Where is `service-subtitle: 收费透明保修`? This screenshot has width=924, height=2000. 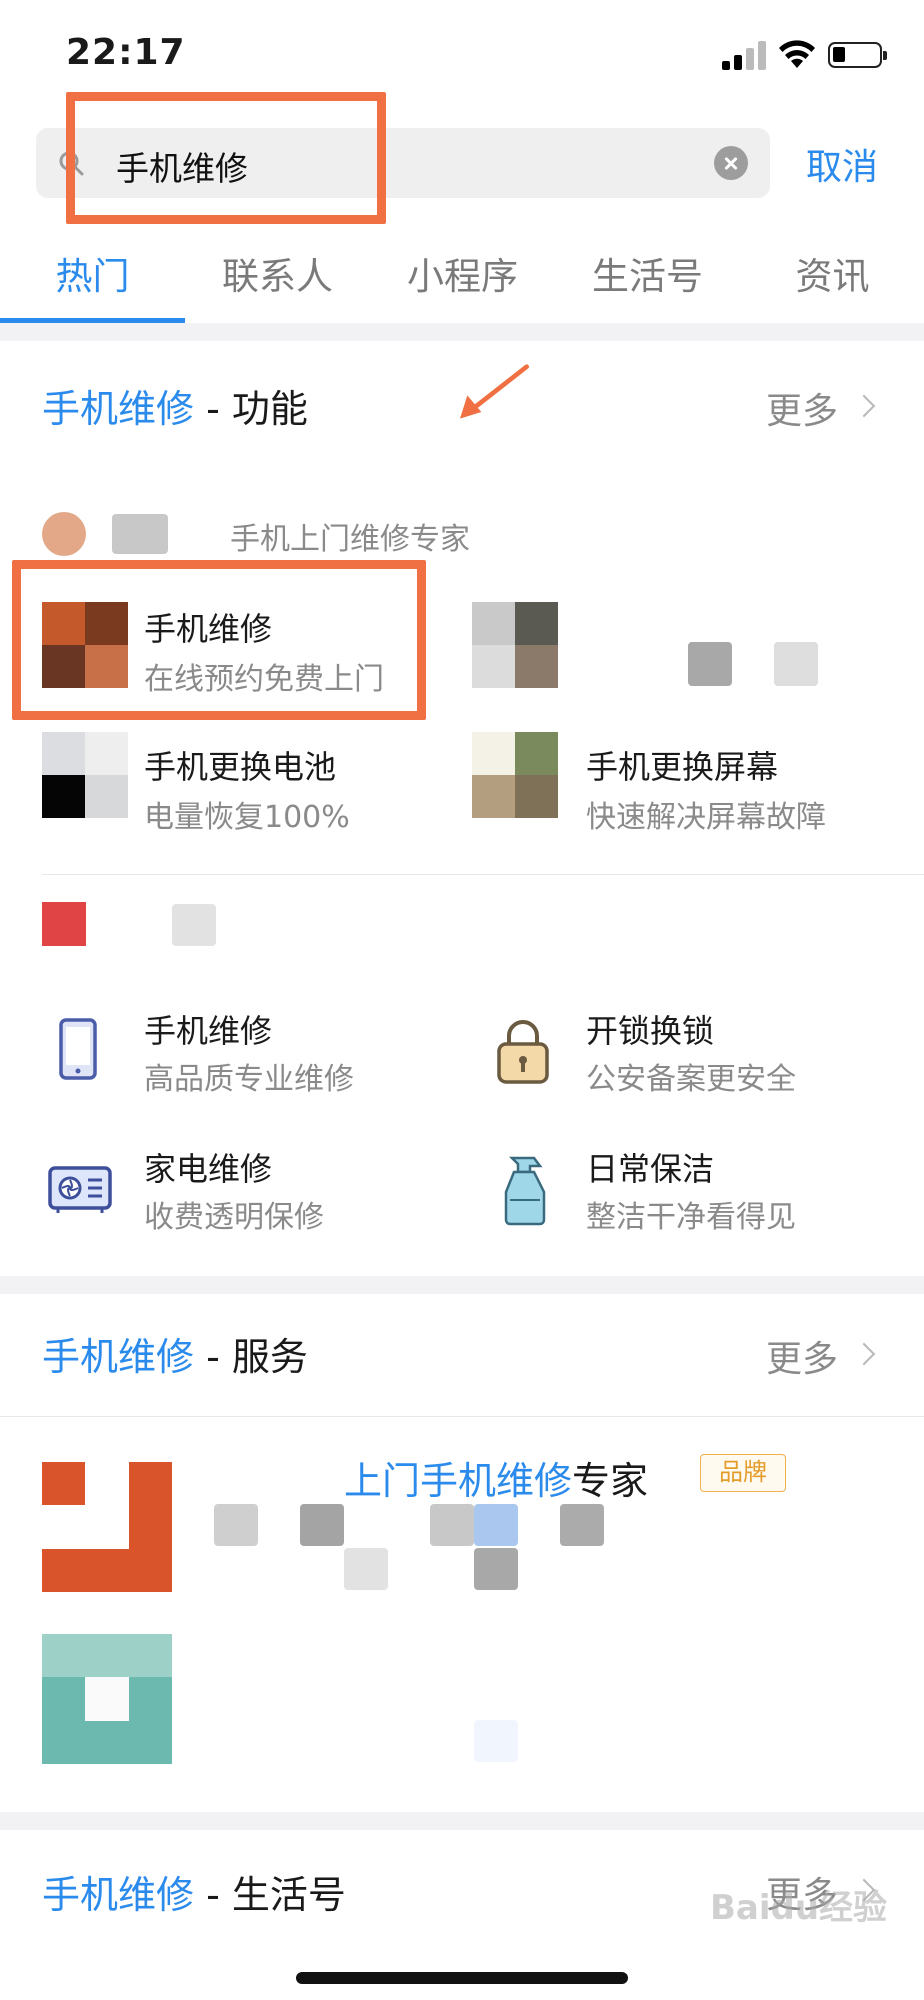
service-subtitle: 收费透明保修 is located at coordinates (234, 1217).